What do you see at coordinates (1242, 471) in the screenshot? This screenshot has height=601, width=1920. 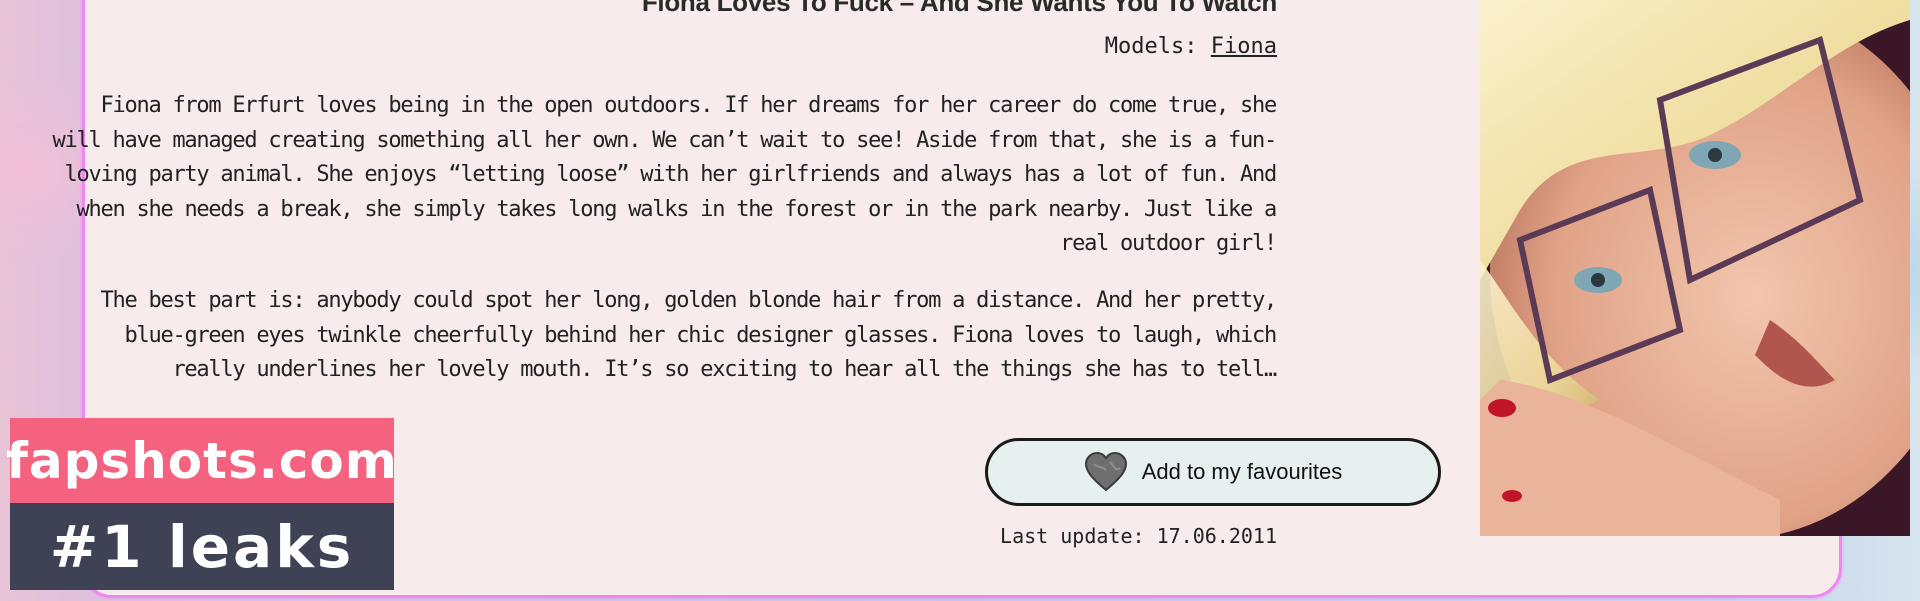 I see `add-to-favourites-label: Add to my favourites` at bounding box center [1242, 471].